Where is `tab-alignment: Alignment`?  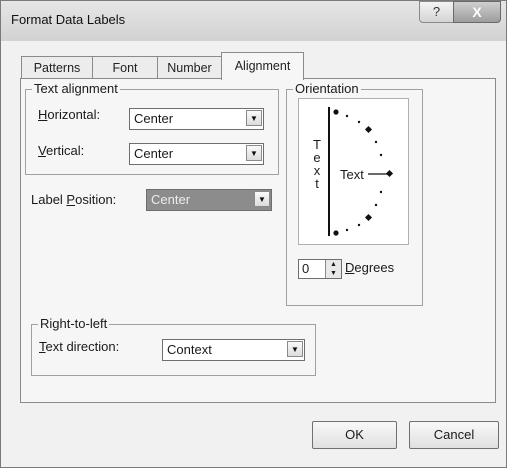 tab-alignment: Alignment is located at coordinates (262, 66).